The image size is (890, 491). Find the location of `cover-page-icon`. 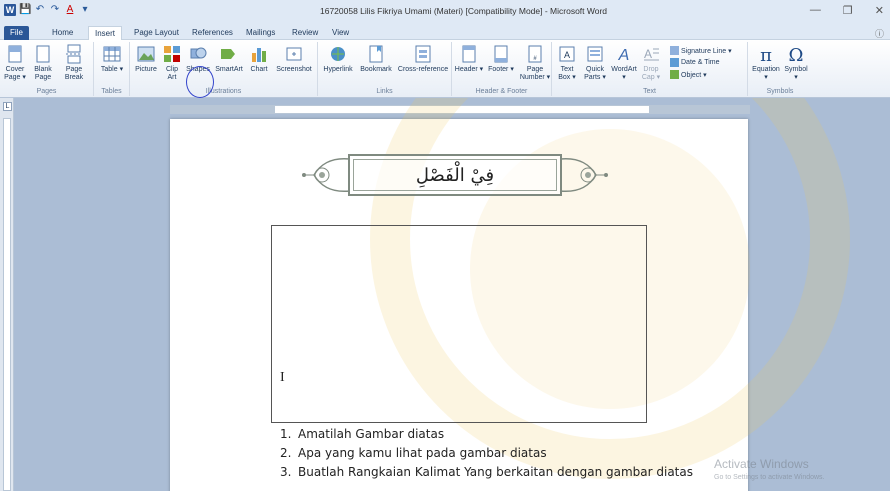

cover-page-icon is located at coordinates (15, 54).